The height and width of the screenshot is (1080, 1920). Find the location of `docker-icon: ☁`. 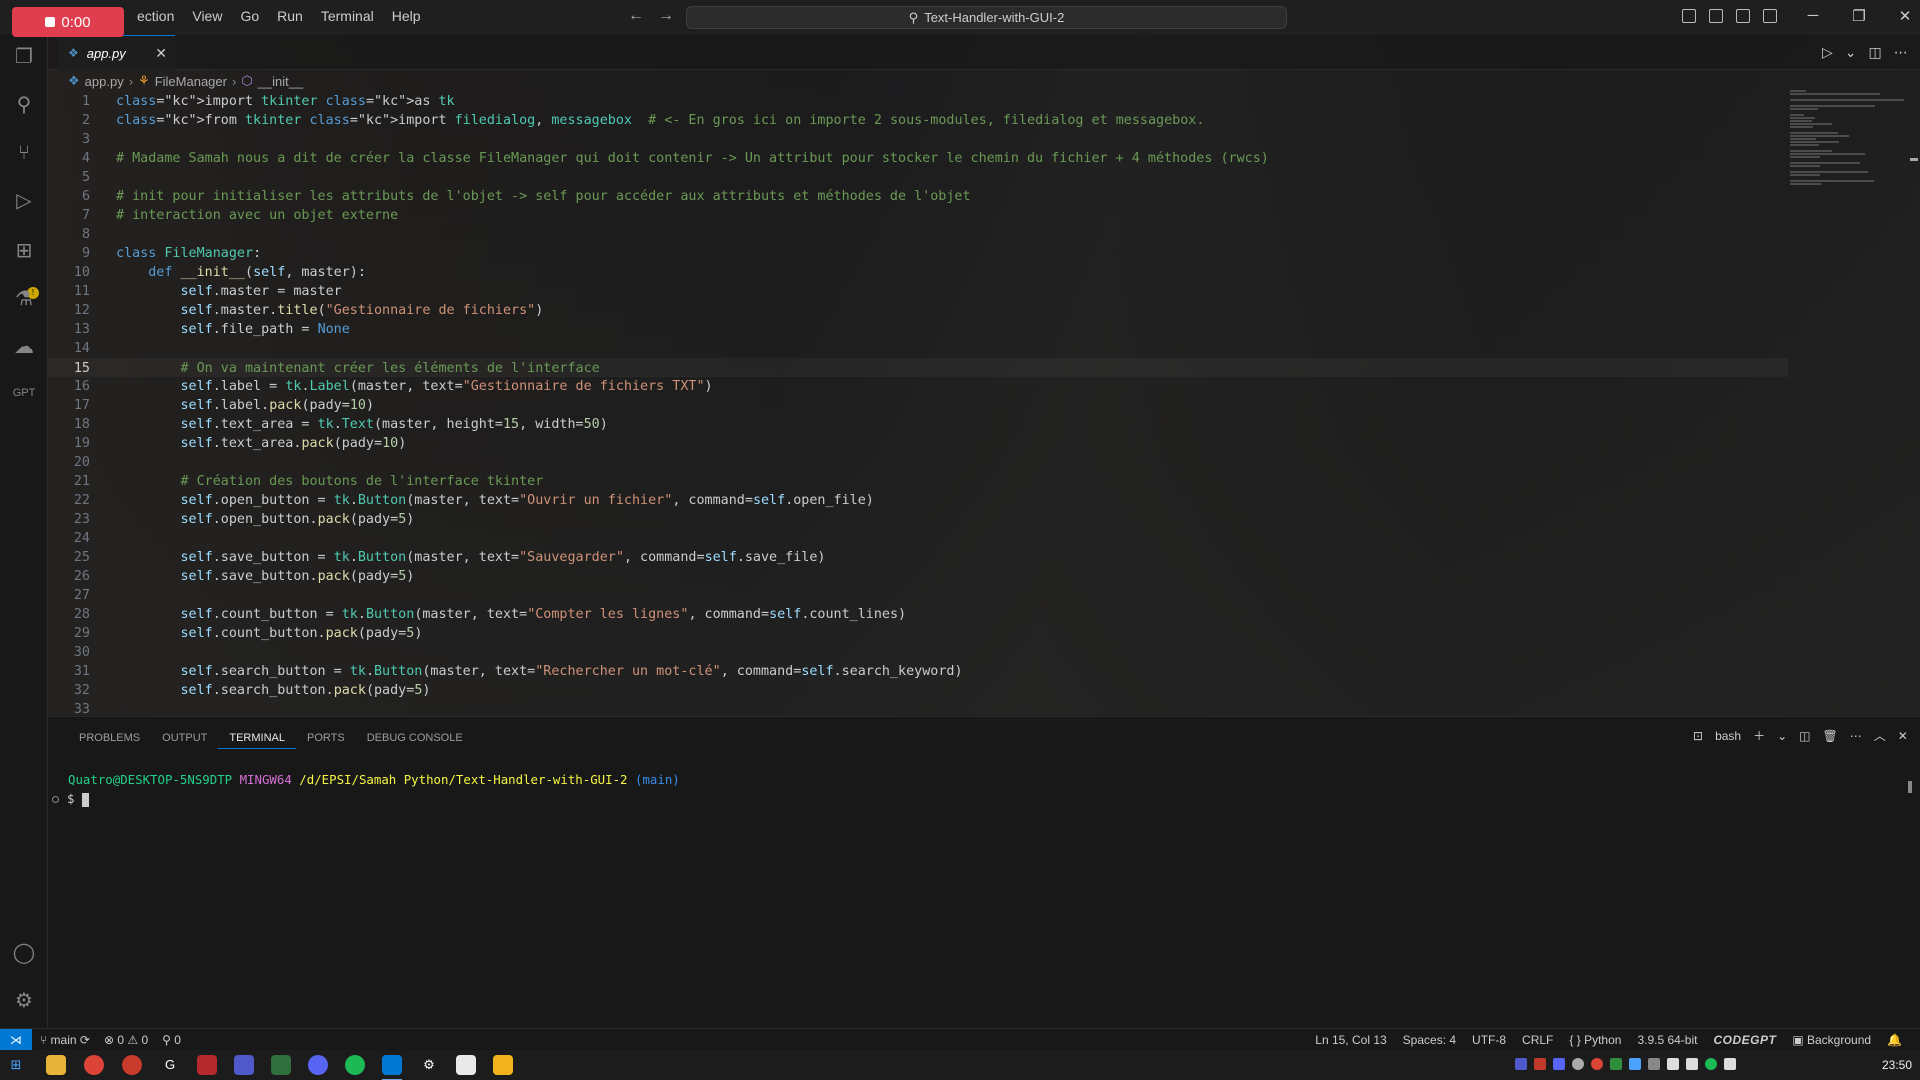

docker-icon: ☁ is located at coordinates (24, 347).